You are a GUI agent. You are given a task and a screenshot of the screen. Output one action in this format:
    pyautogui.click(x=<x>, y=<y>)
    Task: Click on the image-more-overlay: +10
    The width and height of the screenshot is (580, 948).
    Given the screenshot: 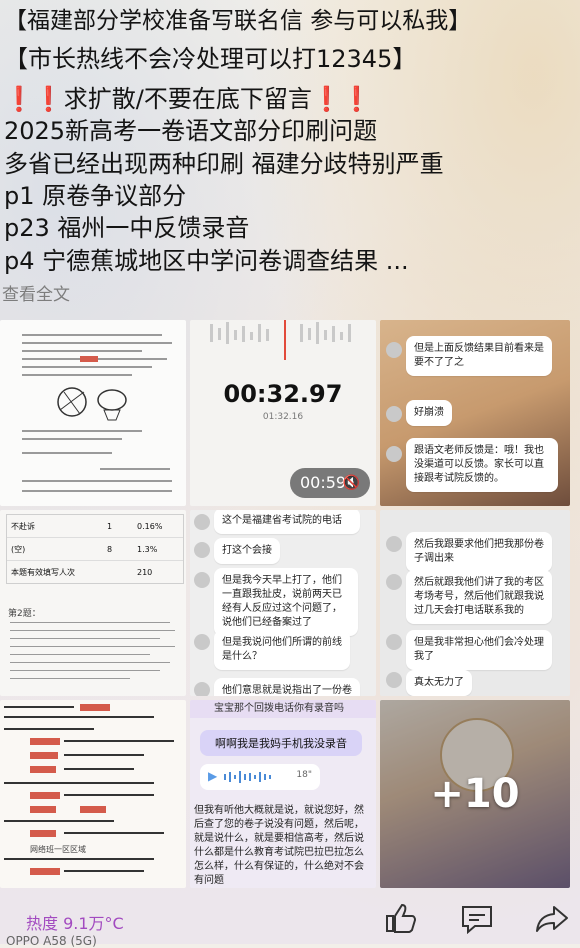 What is the action you would take?
    pyautogui.click(x=475, y=794)
    